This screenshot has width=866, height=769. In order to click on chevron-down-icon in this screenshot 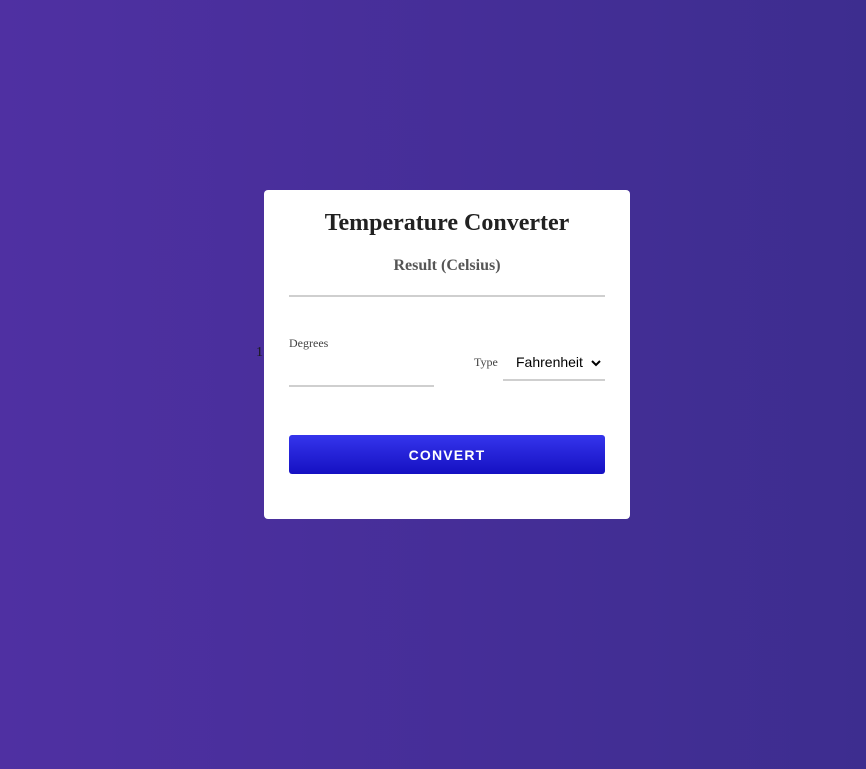, I will do `click(596, 363)`.